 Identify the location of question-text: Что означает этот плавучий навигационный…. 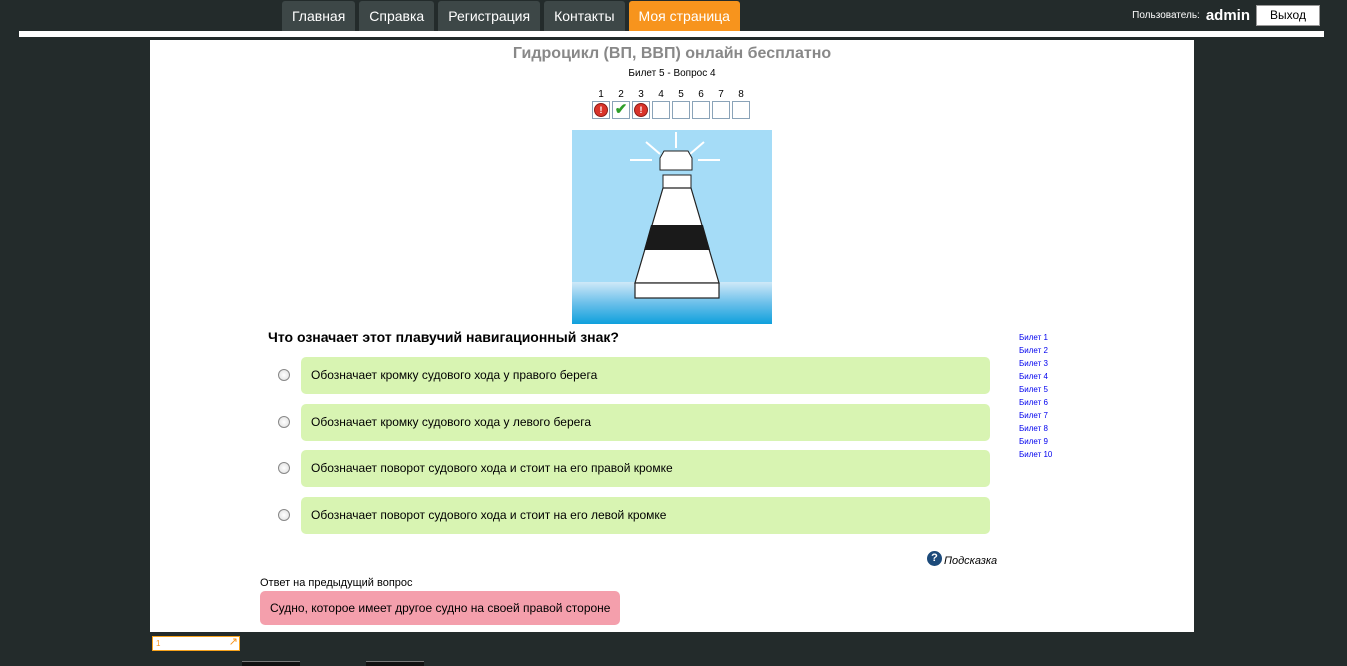
(443, 337).